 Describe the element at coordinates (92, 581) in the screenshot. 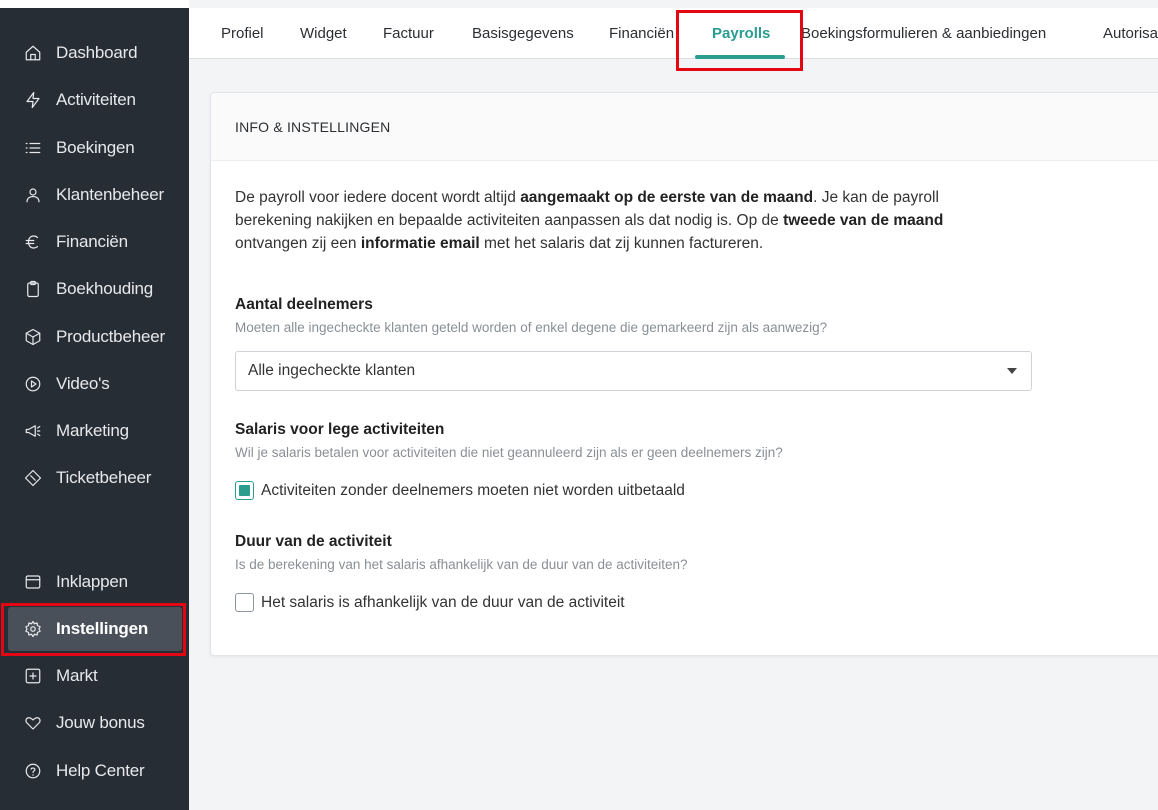

I see `sidebar-item-label: Inklappen` at that location.